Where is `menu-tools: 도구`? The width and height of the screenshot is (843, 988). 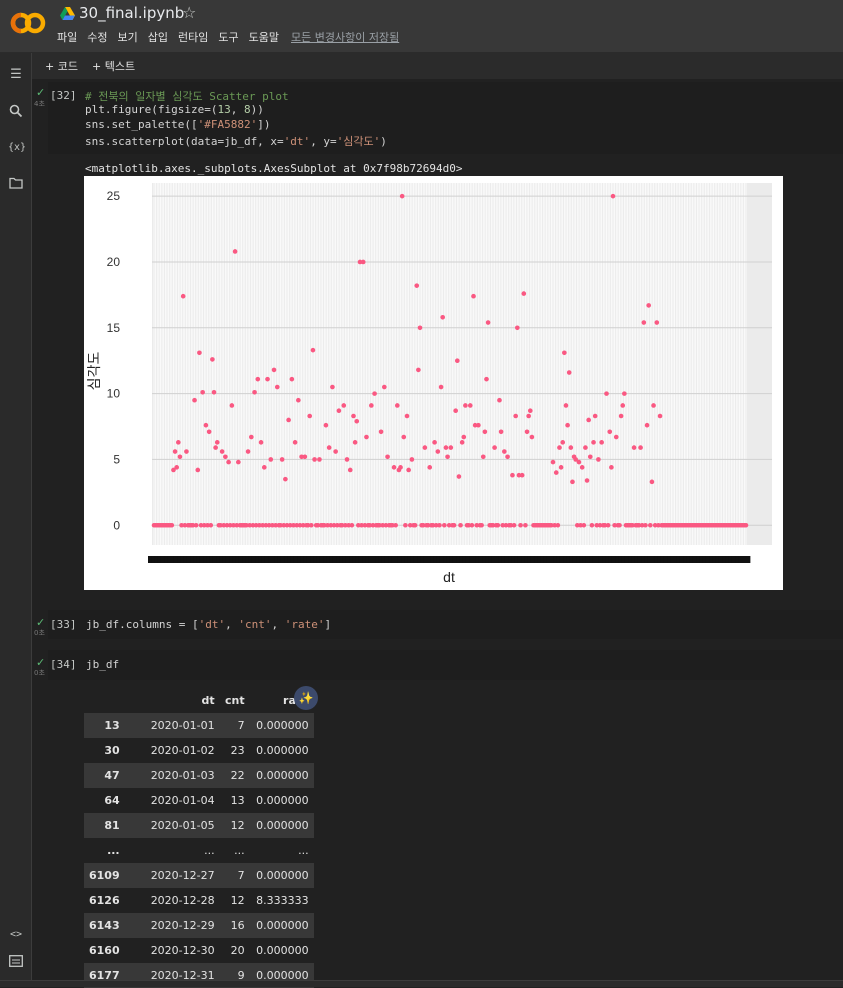
menu-tools: 도구 is located at coordinates (228, 37).